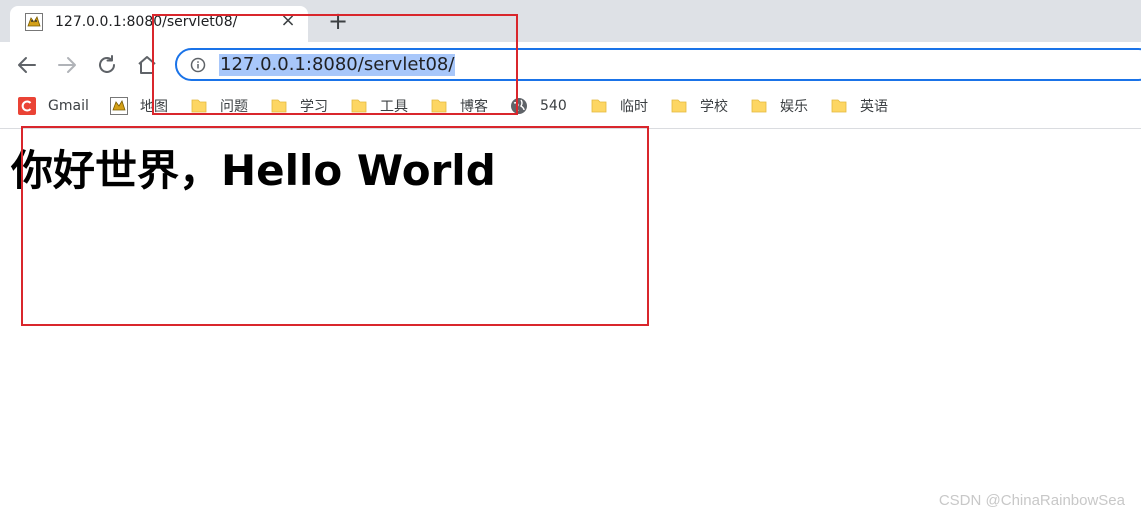 This screenshot has width=1141, height=517. I want to click on bookmark-label: 英语, so click(874, 107).